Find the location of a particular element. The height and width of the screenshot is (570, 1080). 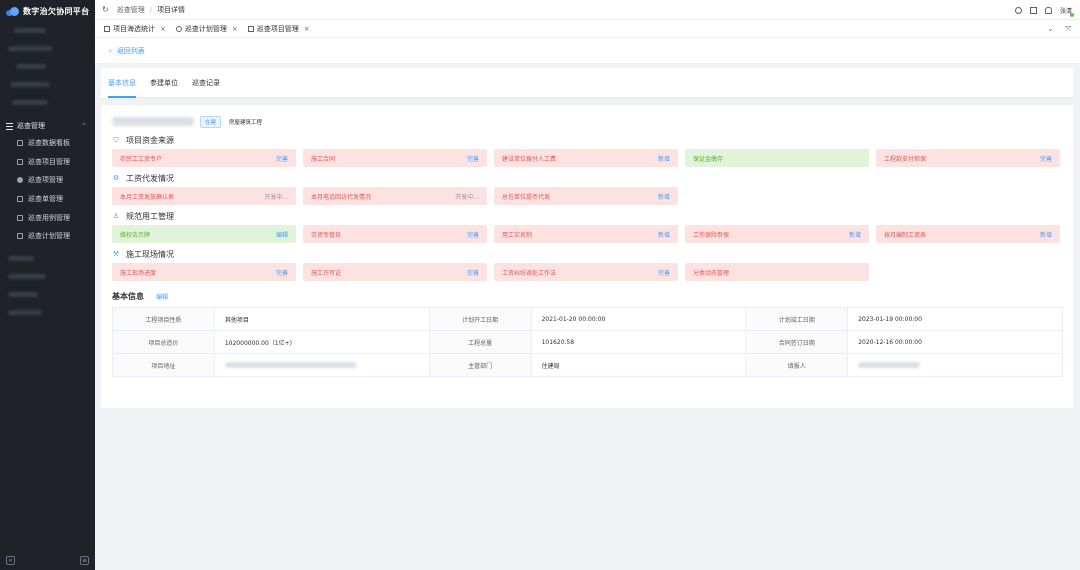

collapse-icon: « is located at coordinates (10, 560).